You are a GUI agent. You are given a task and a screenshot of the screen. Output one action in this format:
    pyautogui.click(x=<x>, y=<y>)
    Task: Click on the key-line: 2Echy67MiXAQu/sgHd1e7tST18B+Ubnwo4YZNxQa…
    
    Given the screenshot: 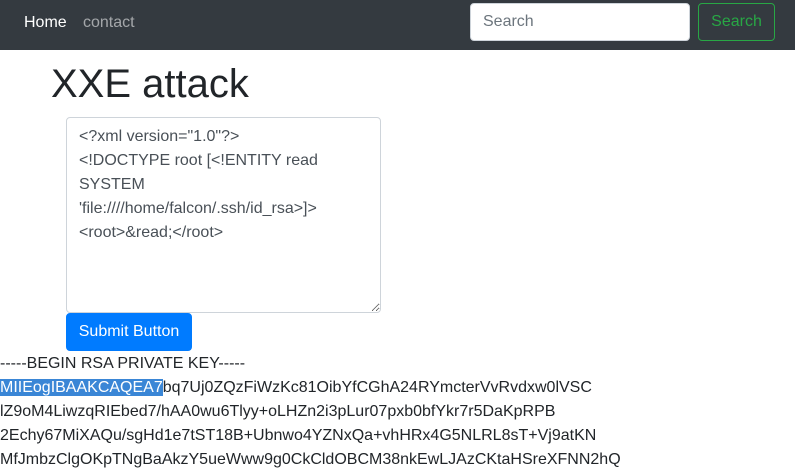 What is the action you would take?
    pyautogui.click(x=298, y=435)
    